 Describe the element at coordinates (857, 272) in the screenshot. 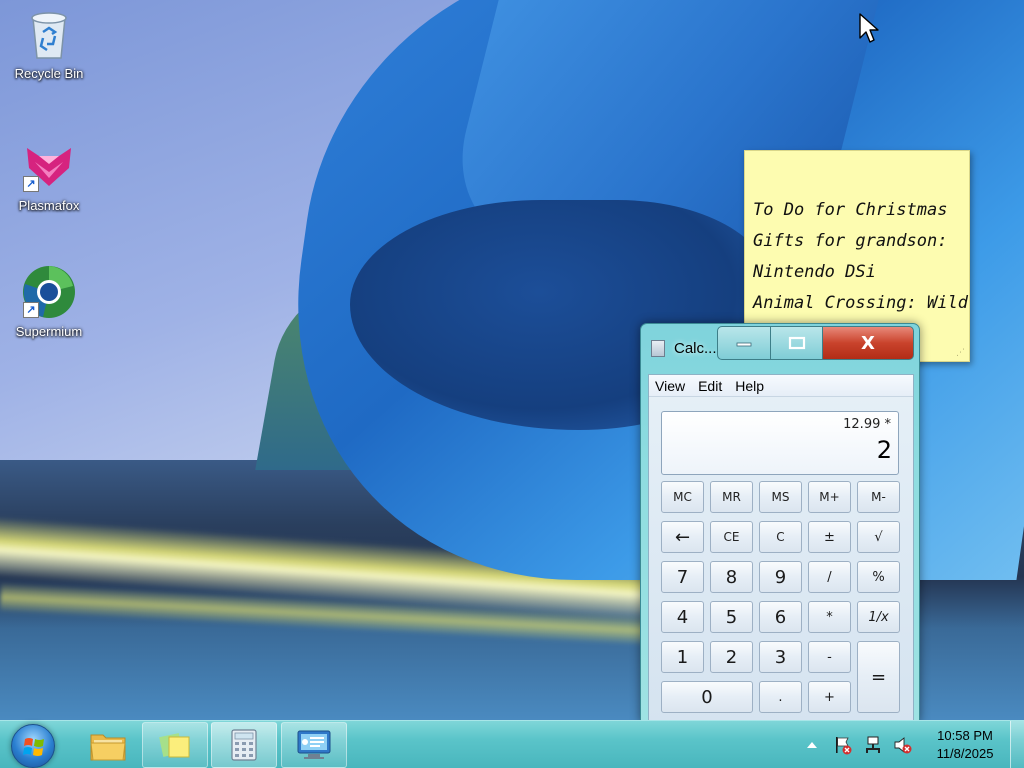

I see `sticky-note-line: Nintendo DSi` at that location.